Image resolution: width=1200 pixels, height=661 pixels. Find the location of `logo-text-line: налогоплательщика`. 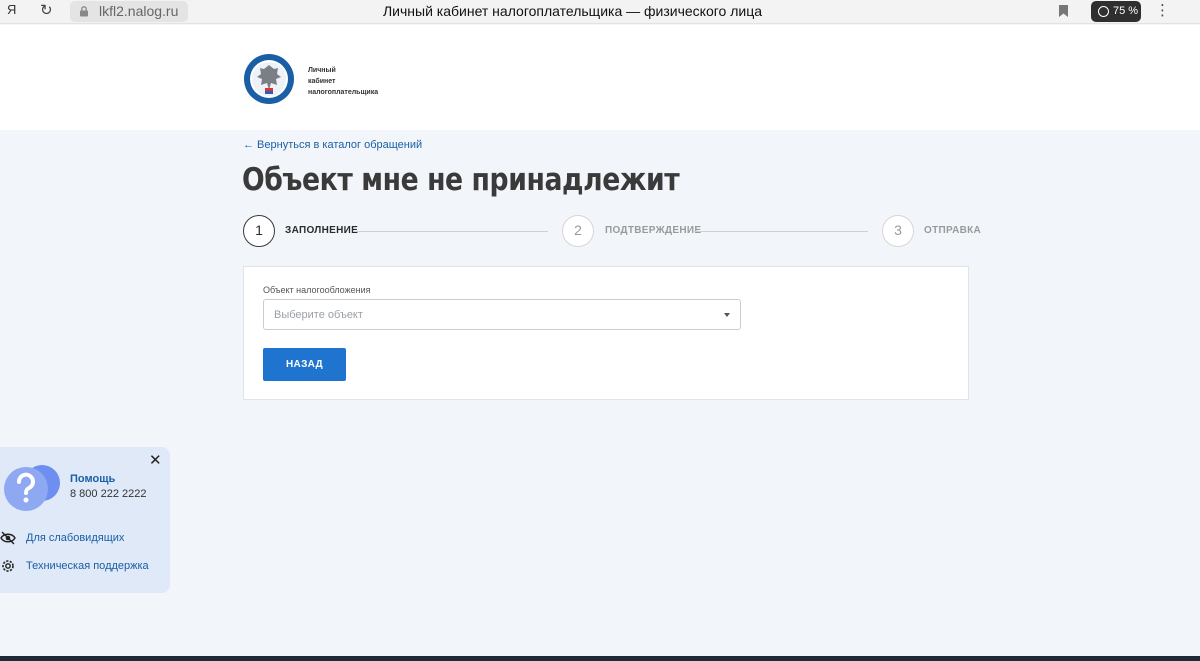

logo-text-line: налогоплательщика is located at coordinates (343, 92).